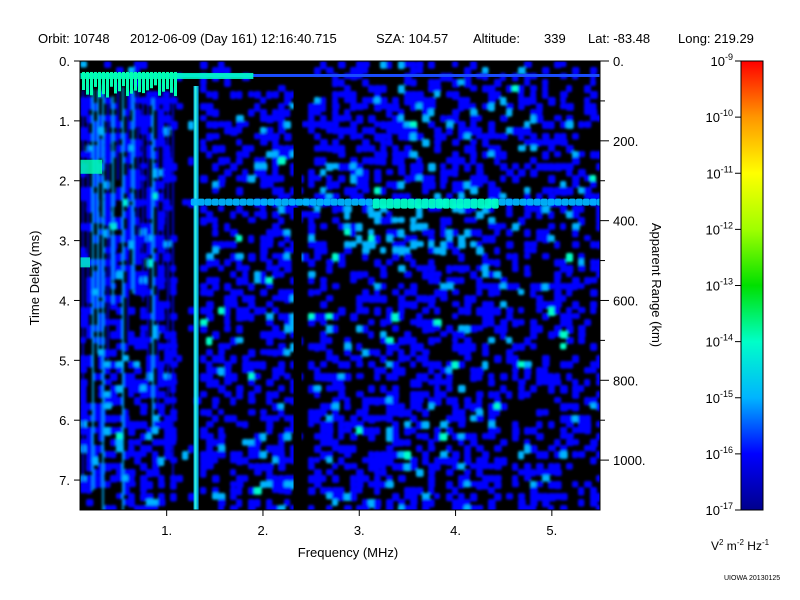 The height and width of the screenshot is (600, 800). What do you see at coordinates (64, 360) in the screenshot?
I see `y-tick-label: 5.` at bounding box center [64, 360].